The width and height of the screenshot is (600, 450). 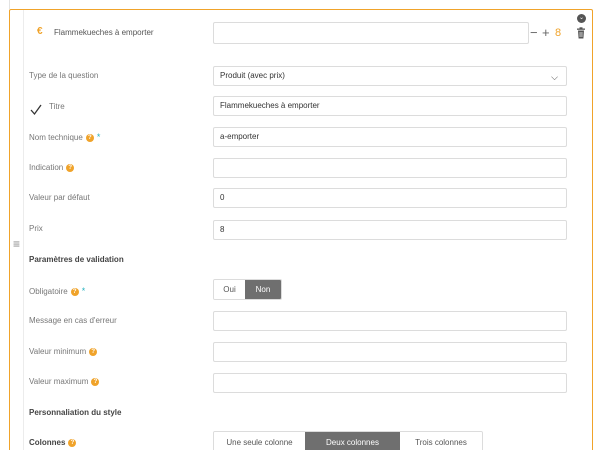 What do you see at coordinates (390, 168) in the screenshot?
I see `indication-input` at bounding box center [390, 168].